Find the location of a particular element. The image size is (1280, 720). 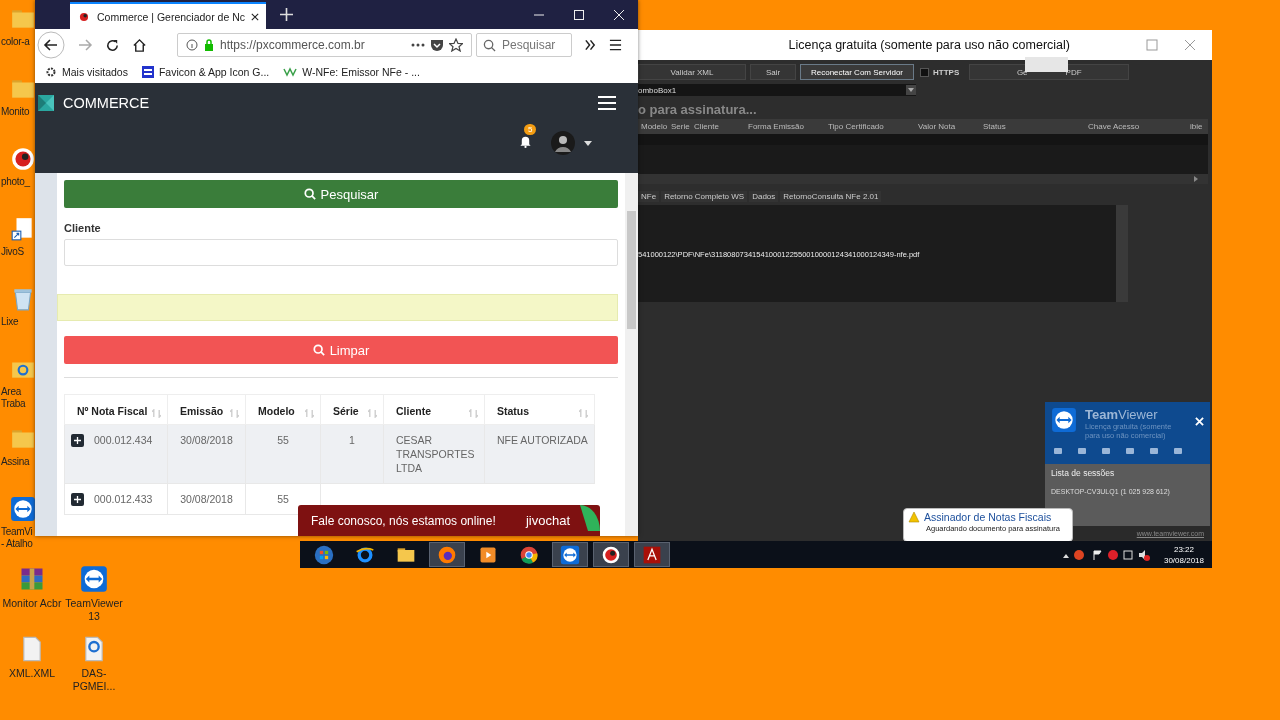

browser-tab: Commerce | Gerenciador de Nc is located at coordinates (168, 15).